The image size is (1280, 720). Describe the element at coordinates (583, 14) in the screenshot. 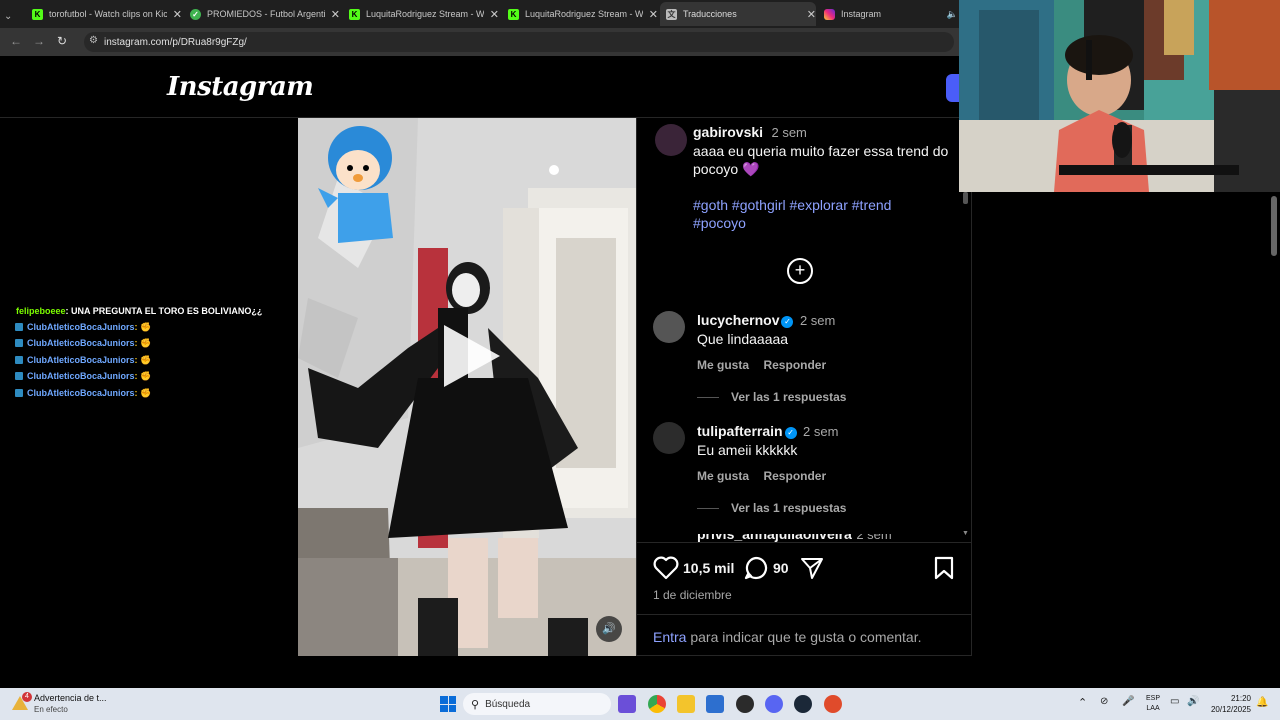

I see `tab-4: K LuquitaRodriguez Stream - Wat ✕` at that location.